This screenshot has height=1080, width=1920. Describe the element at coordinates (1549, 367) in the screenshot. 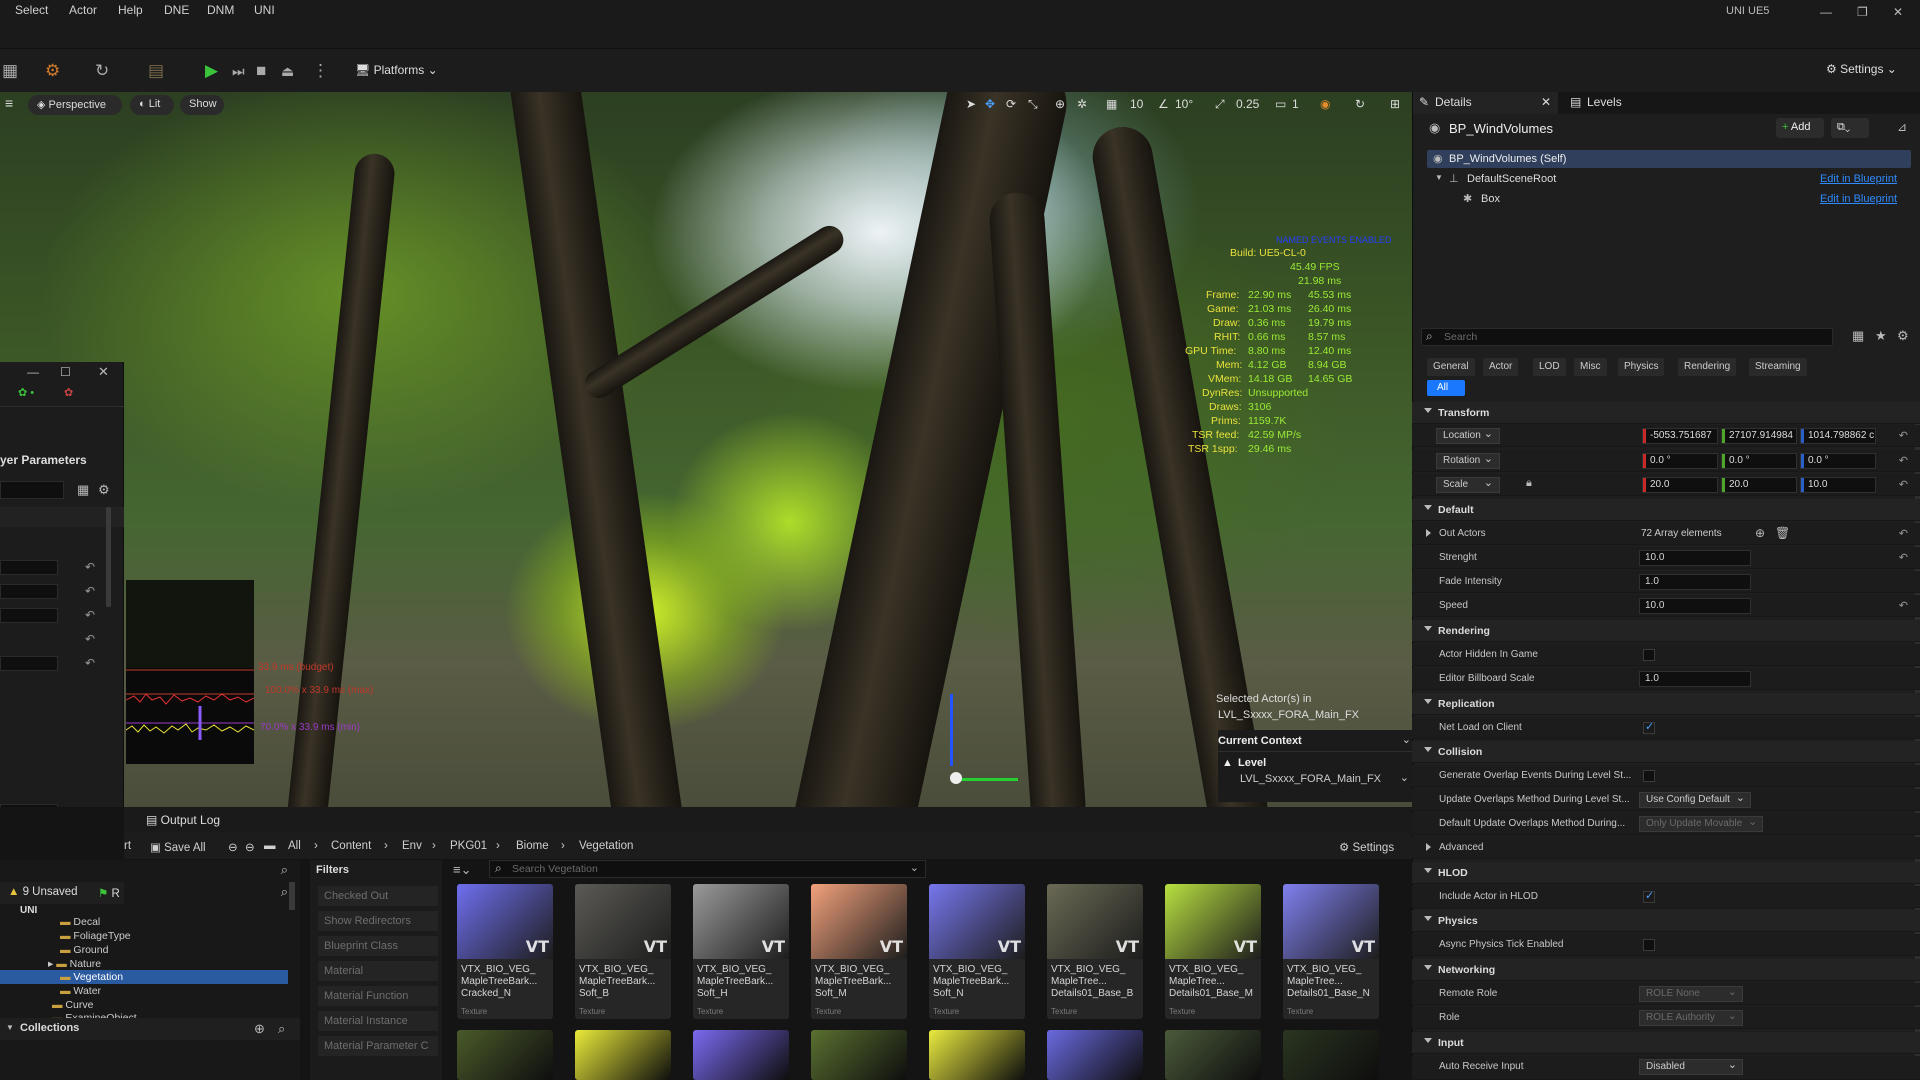

I see `category-lod: LOD` at that location.